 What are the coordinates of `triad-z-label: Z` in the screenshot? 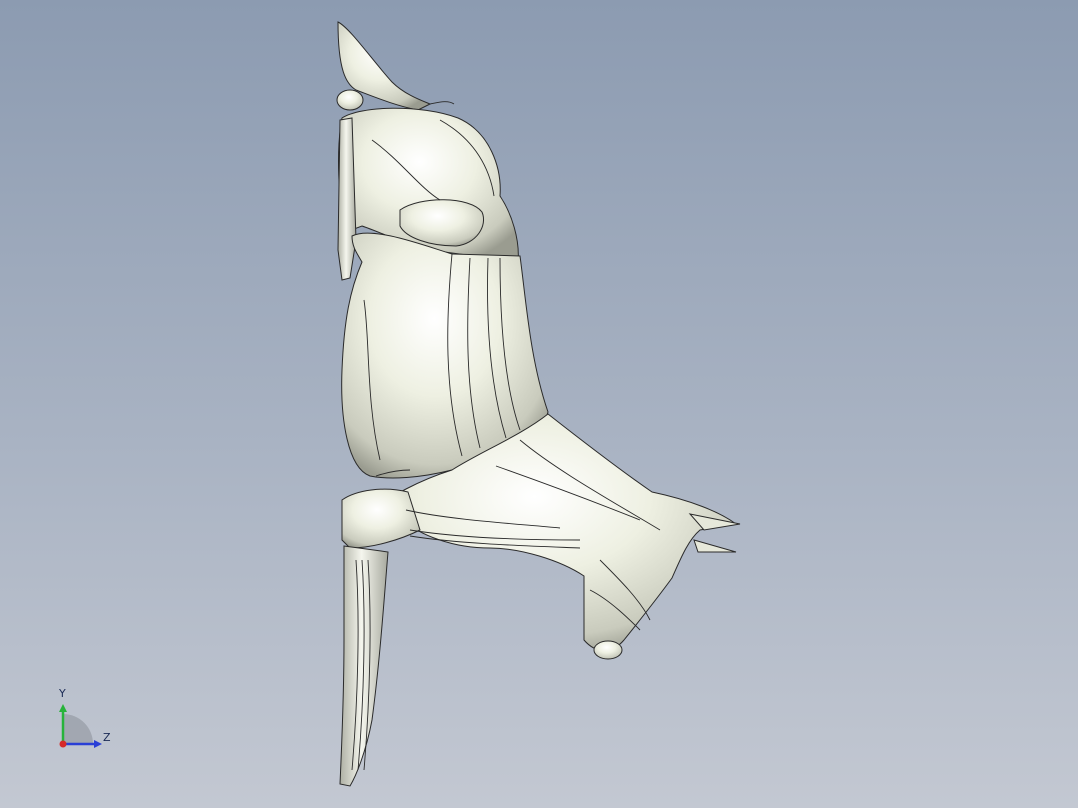 It's located at (107, 737).